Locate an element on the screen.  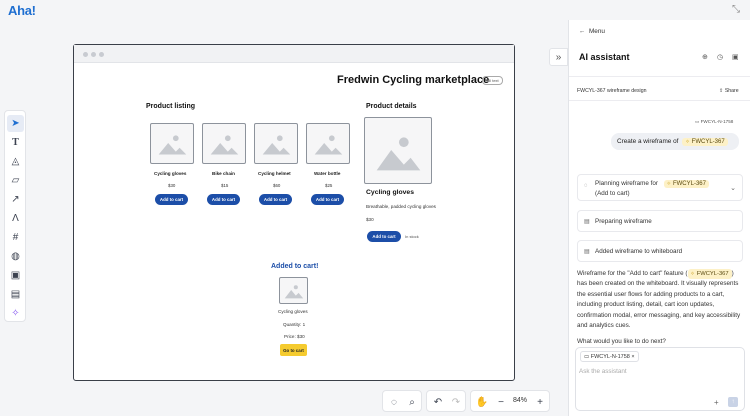
zoom-in-icon: + is located at coordinates (540, 402).